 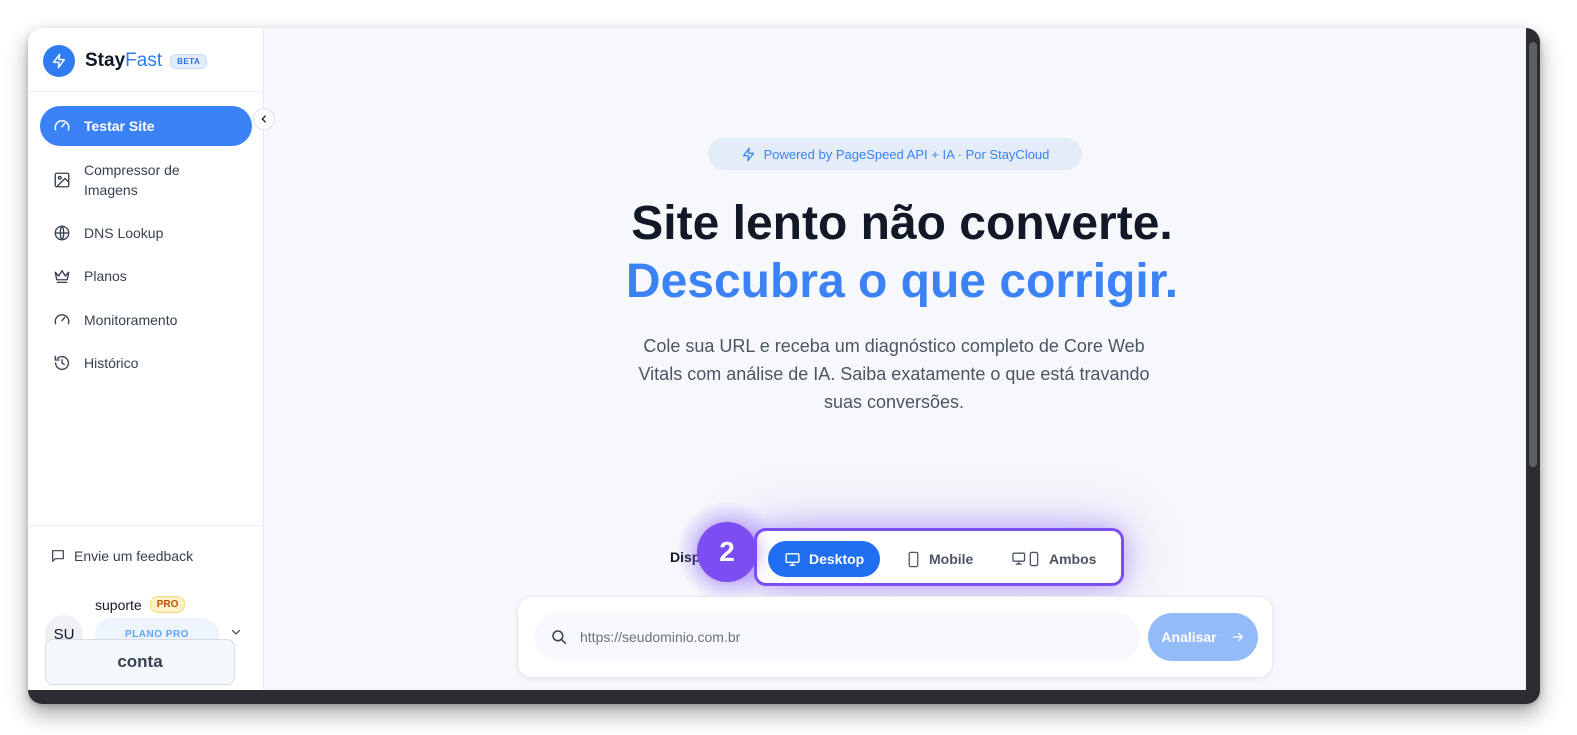 I want to click on device-option-ambos: Ambos, so click(x=1053, y=559).